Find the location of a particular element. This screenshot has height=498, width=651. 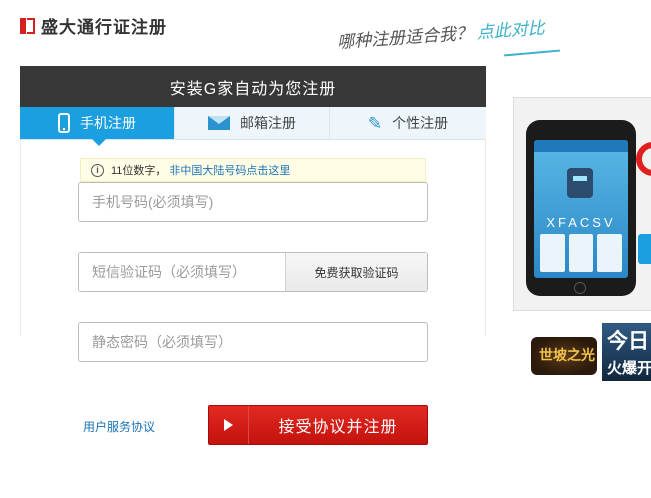

brand-name: 盛大通行证注册 is located at coordinates (104, 27).